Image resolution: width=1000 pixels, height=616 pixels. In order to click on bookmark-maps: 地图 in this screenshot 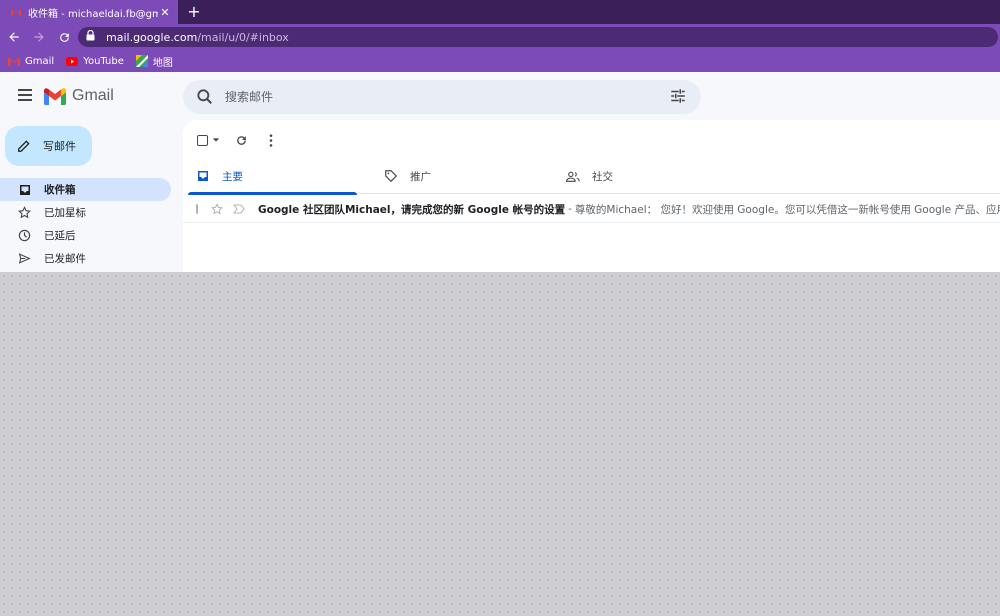, I will do `click(154, 61)`.